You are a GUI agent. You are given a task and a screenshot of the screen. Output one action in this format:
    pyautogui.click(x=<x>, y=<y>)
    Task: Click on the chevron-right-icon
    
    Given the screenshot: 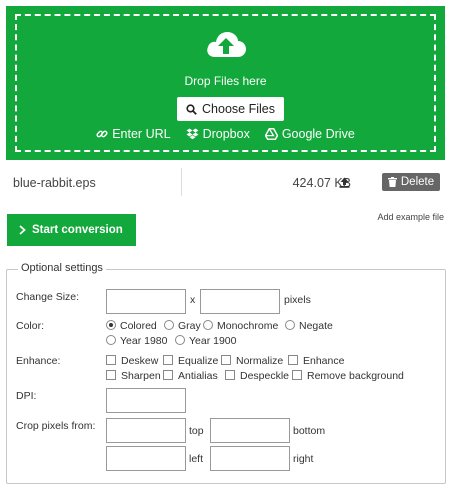 What is the action you would take?
    pyautogui.click(x=22, y=230)
    